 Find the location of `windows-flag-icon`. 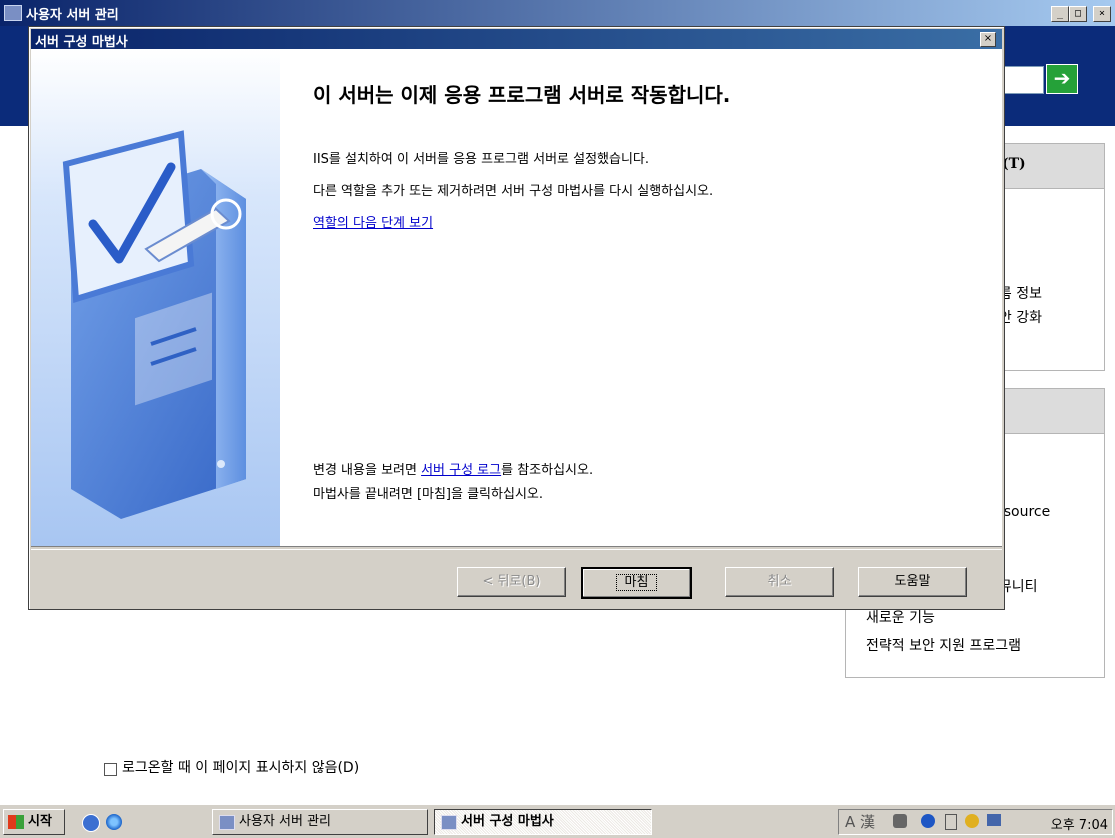

windows-flag-icon is located at coordinates (16, 822).